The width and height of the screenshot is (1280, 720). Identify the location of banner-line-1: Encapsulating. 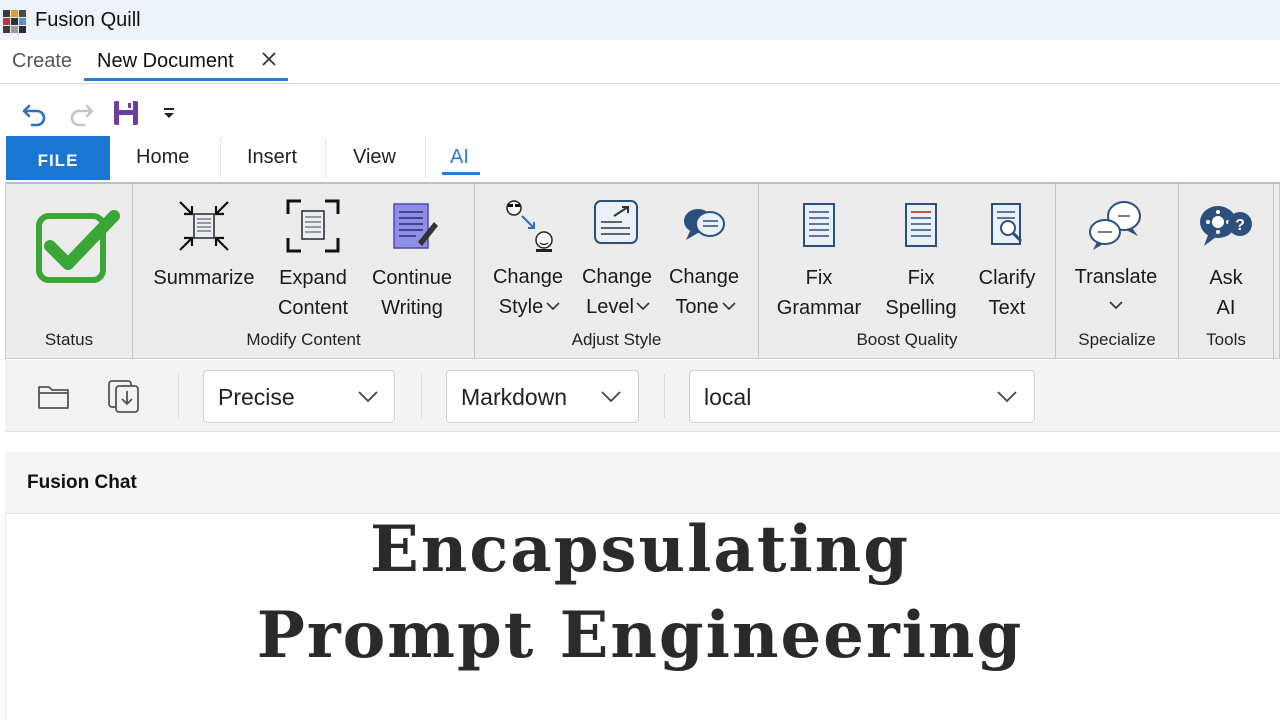
(640, 549).